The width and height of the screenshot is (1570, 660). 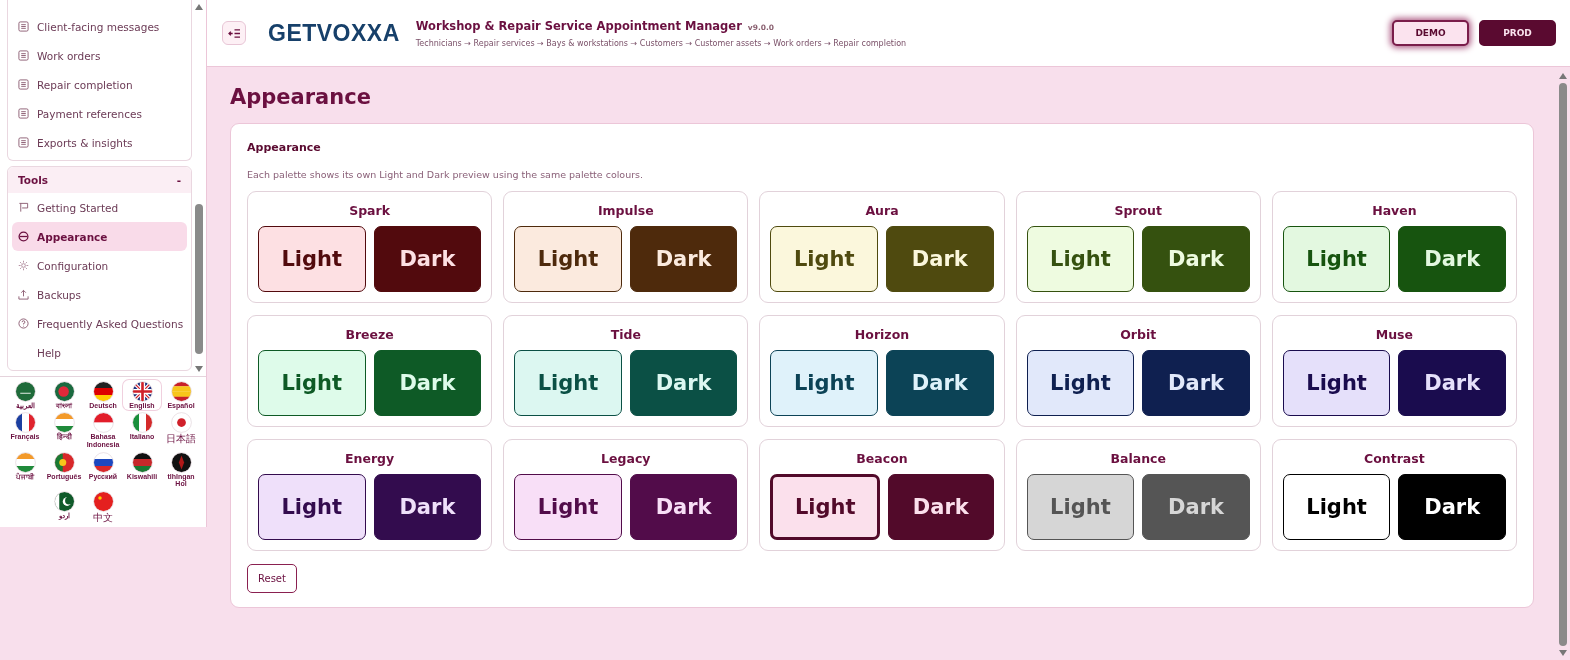 What do you see at coordinates (1138, 247) in the screenshot?
I see `palette-card: Sprout Light Dark` at bounding box center [1138, 247].